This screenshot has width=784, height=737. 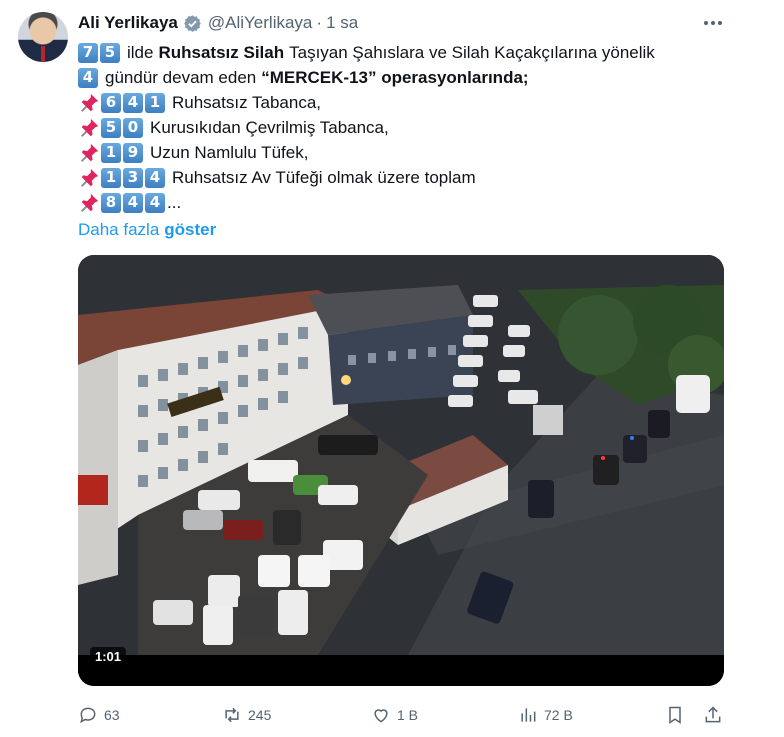 I want to click on text-span: Kurusıkıdan Çevrilmiş Tabanca,, so click(x=269, y=127).